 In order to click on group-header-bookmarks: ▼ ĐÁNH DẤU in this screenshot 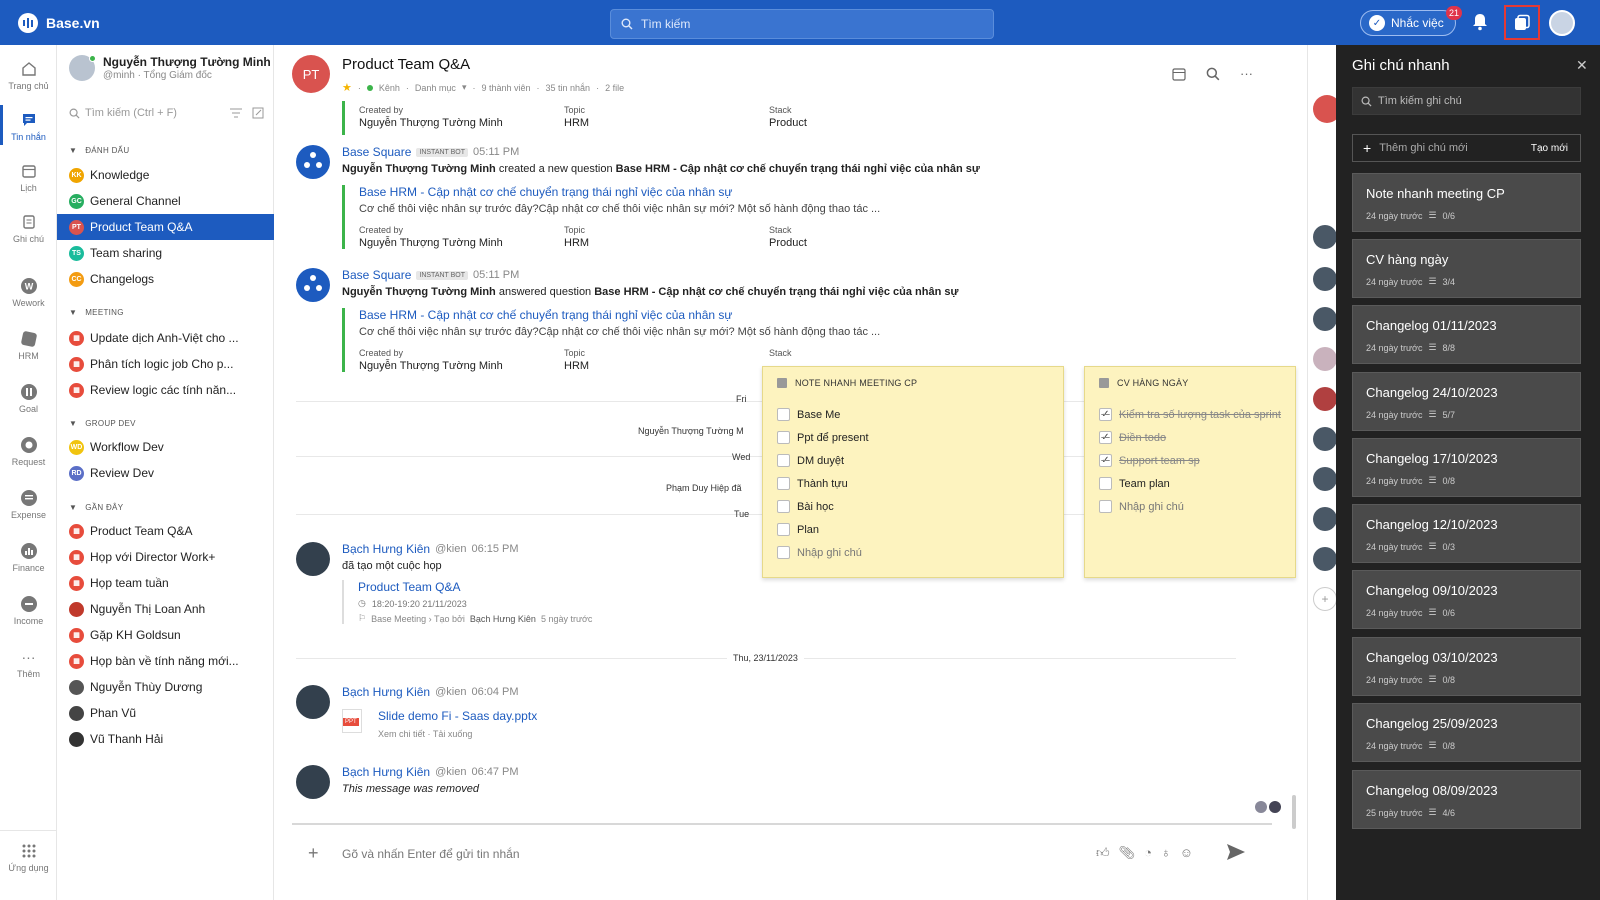, I will do `click(99, 150)`.